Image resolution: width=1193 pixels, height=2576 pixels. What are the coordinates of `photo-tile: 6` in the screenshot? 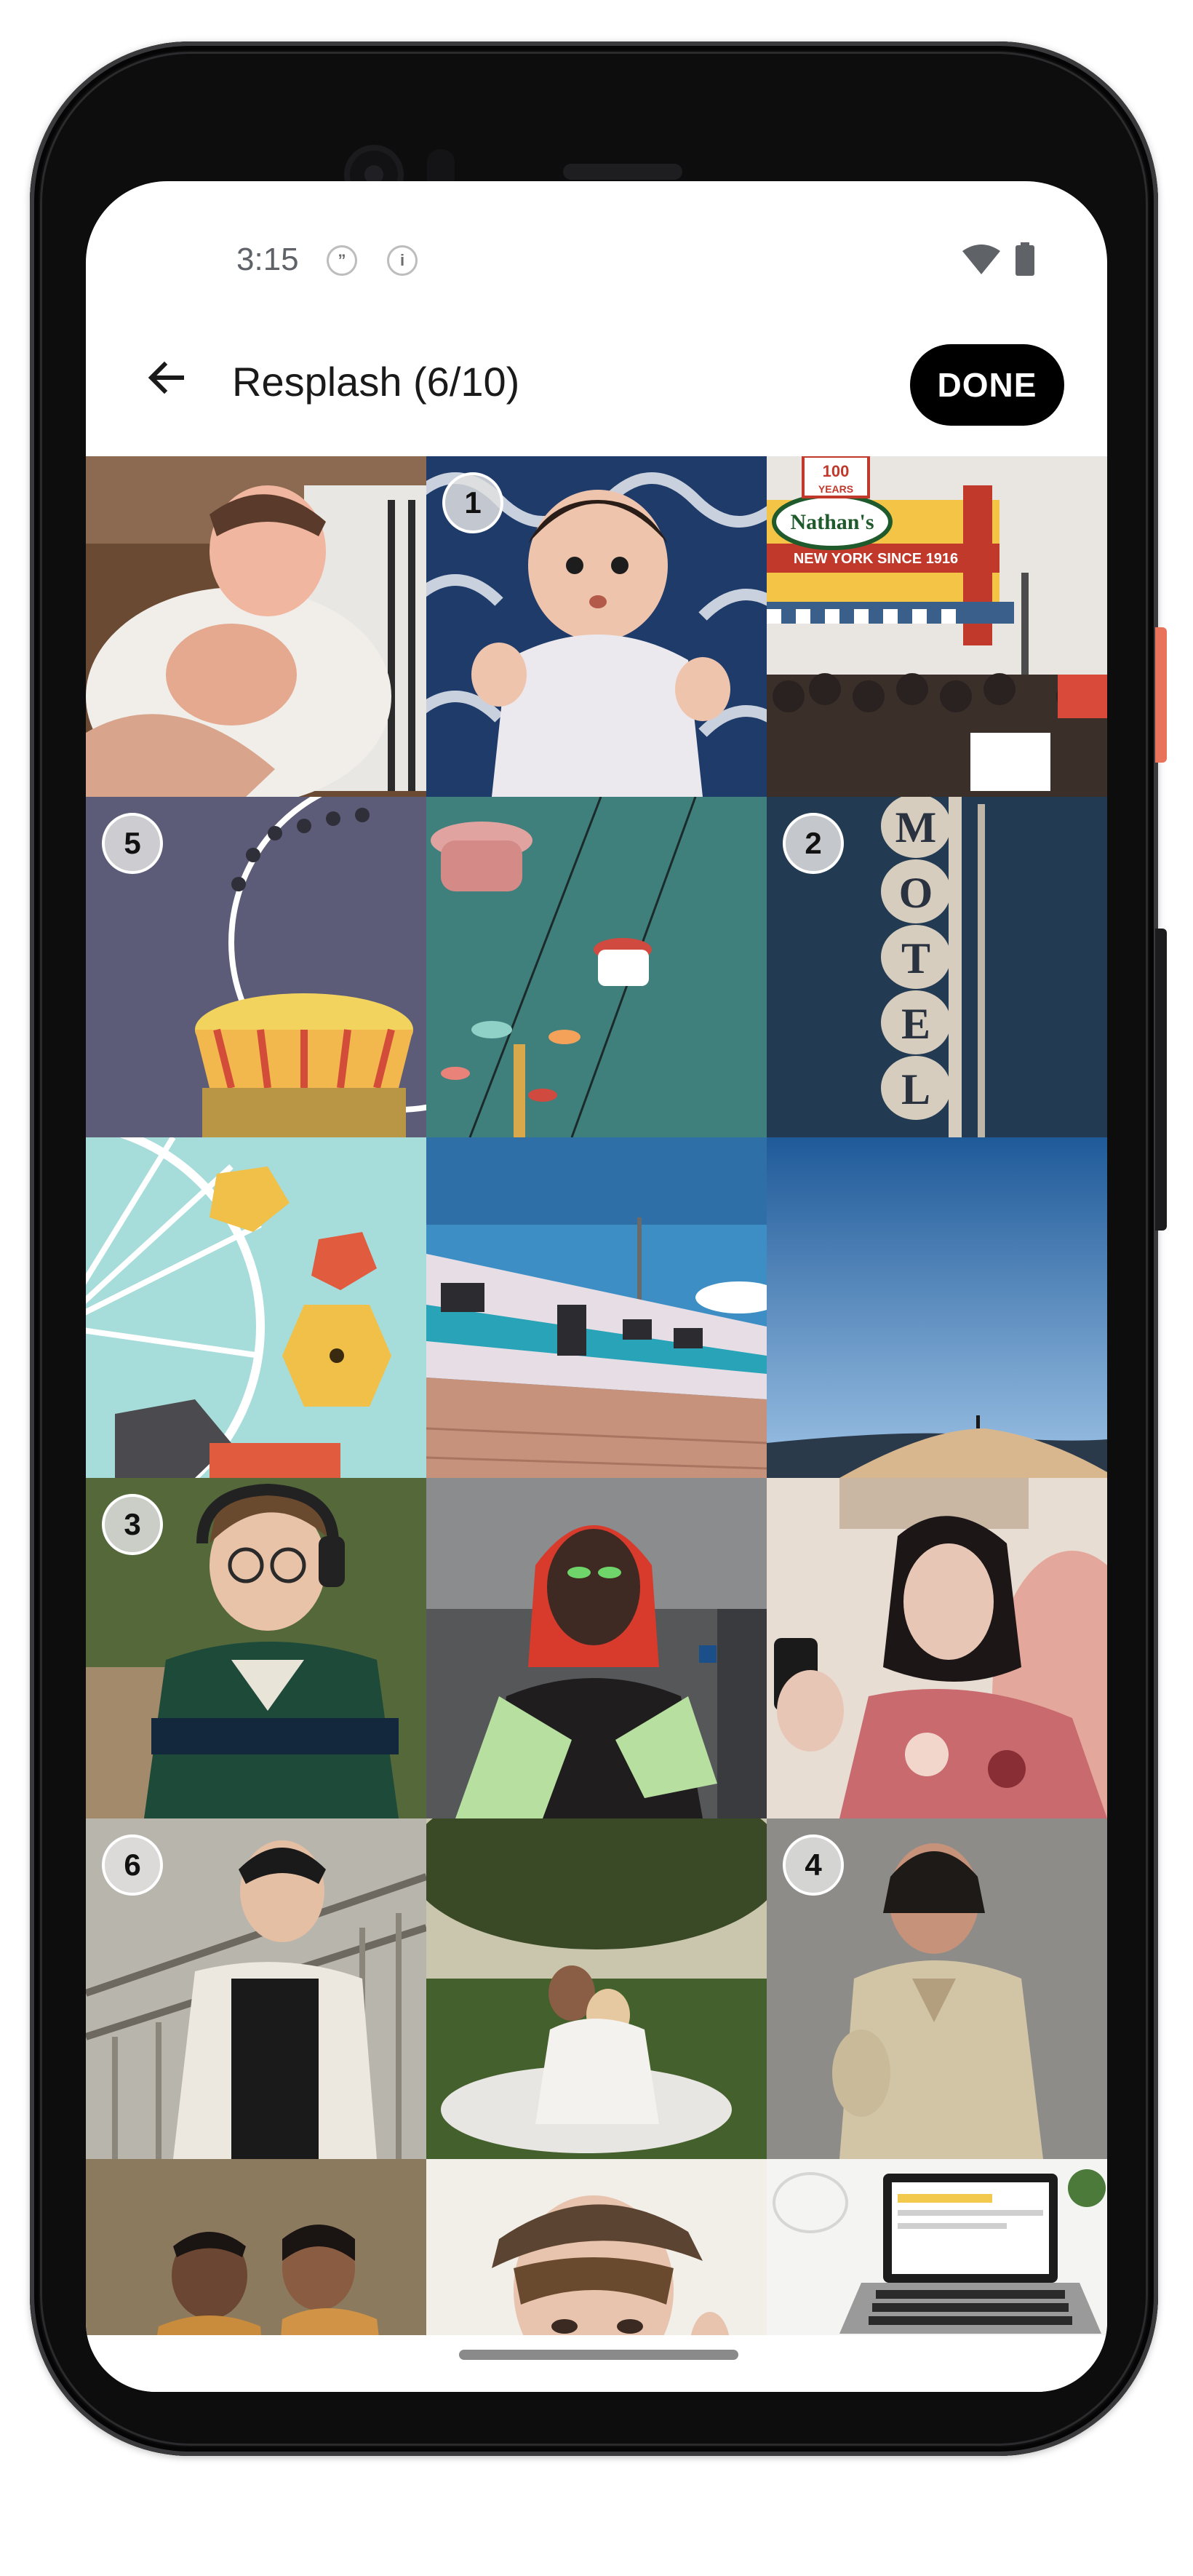 It's located at (256, 1988).